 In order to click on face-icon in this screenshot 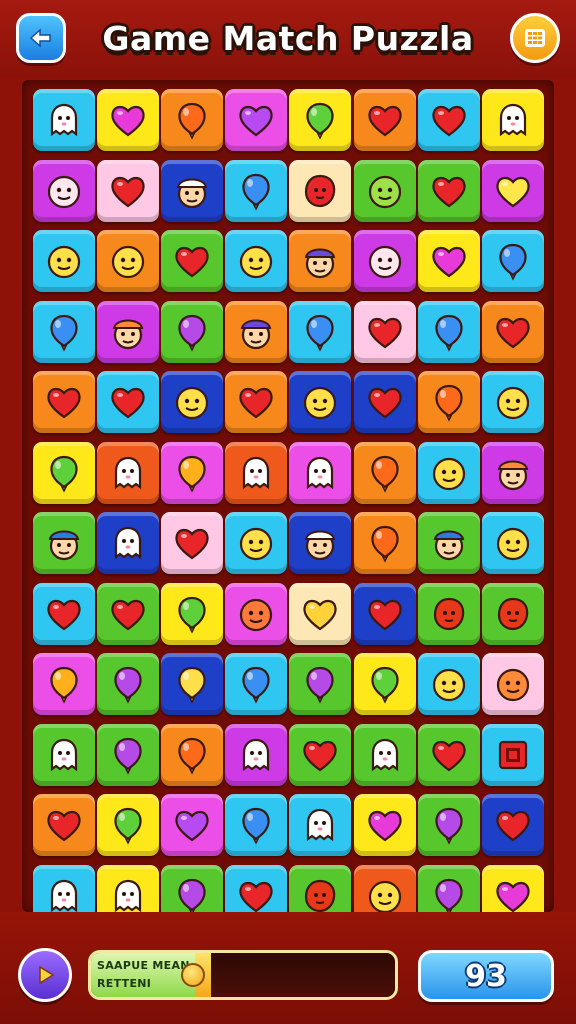, I will do `click(513, 402)`.